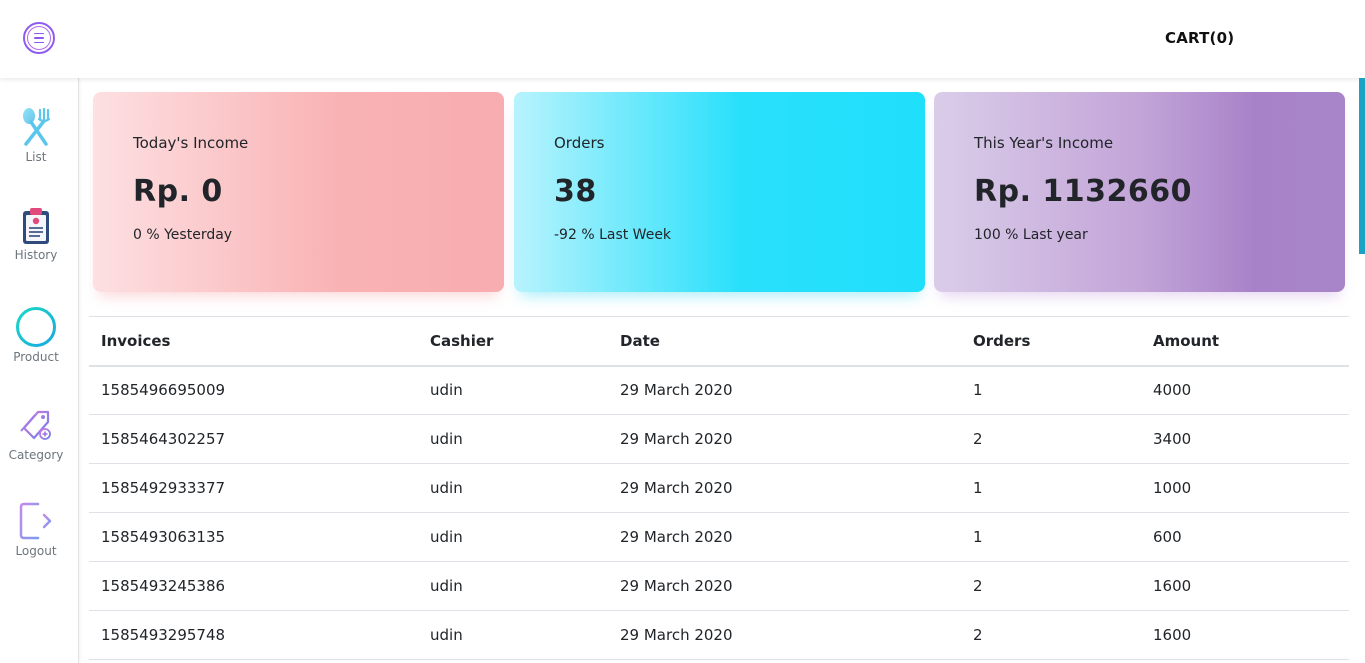  What do you see at coordinates (719, 341) in the screenshot?
I see `table-header-row: Invoices Cashier Date Orders Amount` at bounding box center [719, 341].